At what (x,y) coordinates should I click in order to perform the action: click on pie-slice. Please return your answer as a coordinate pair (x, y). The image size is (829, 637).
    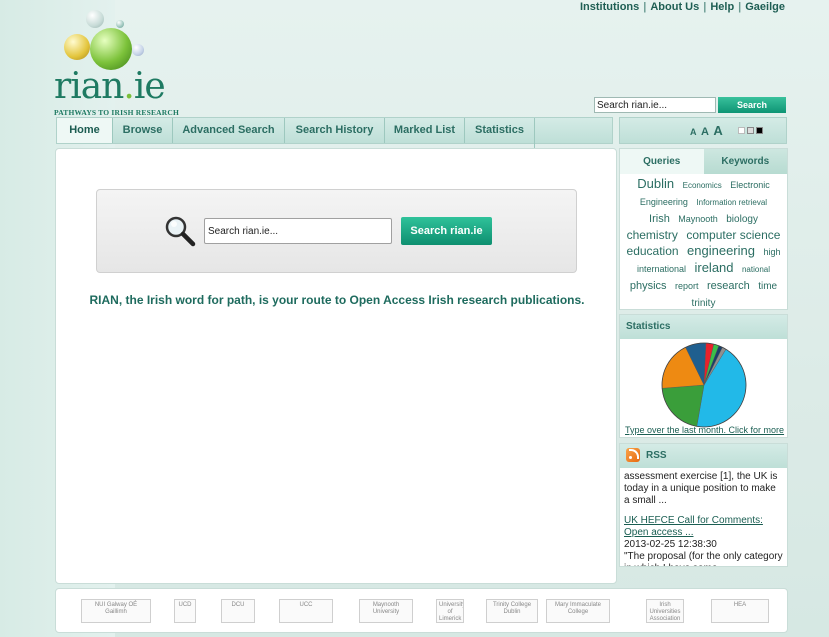
    Looking at the image, I should click on (683, 405).